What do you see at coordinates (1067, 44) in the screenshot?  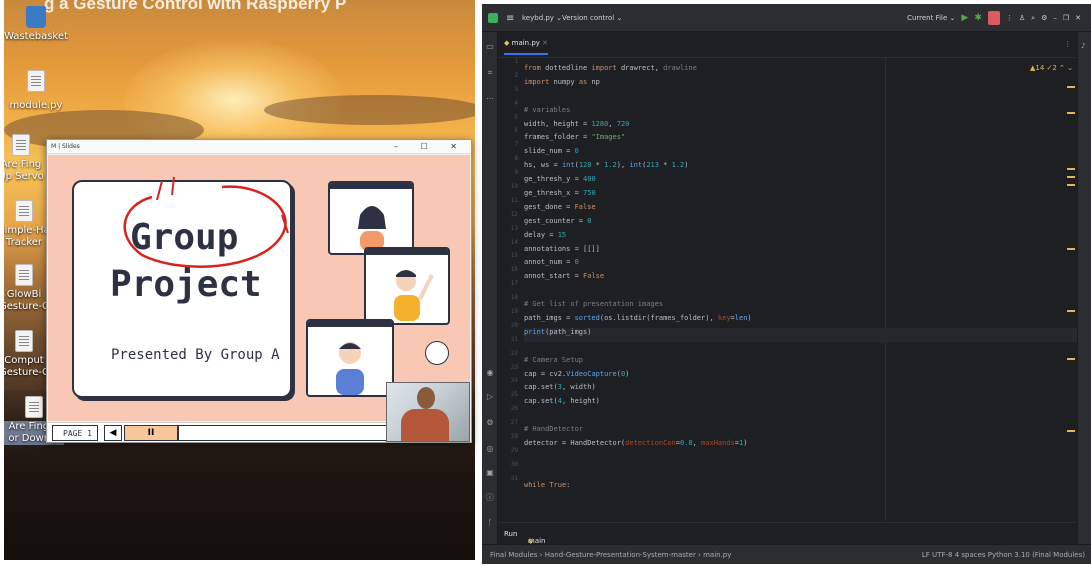 I see `tab-options-icon: ⋮` at bounding box center [1067, 44].